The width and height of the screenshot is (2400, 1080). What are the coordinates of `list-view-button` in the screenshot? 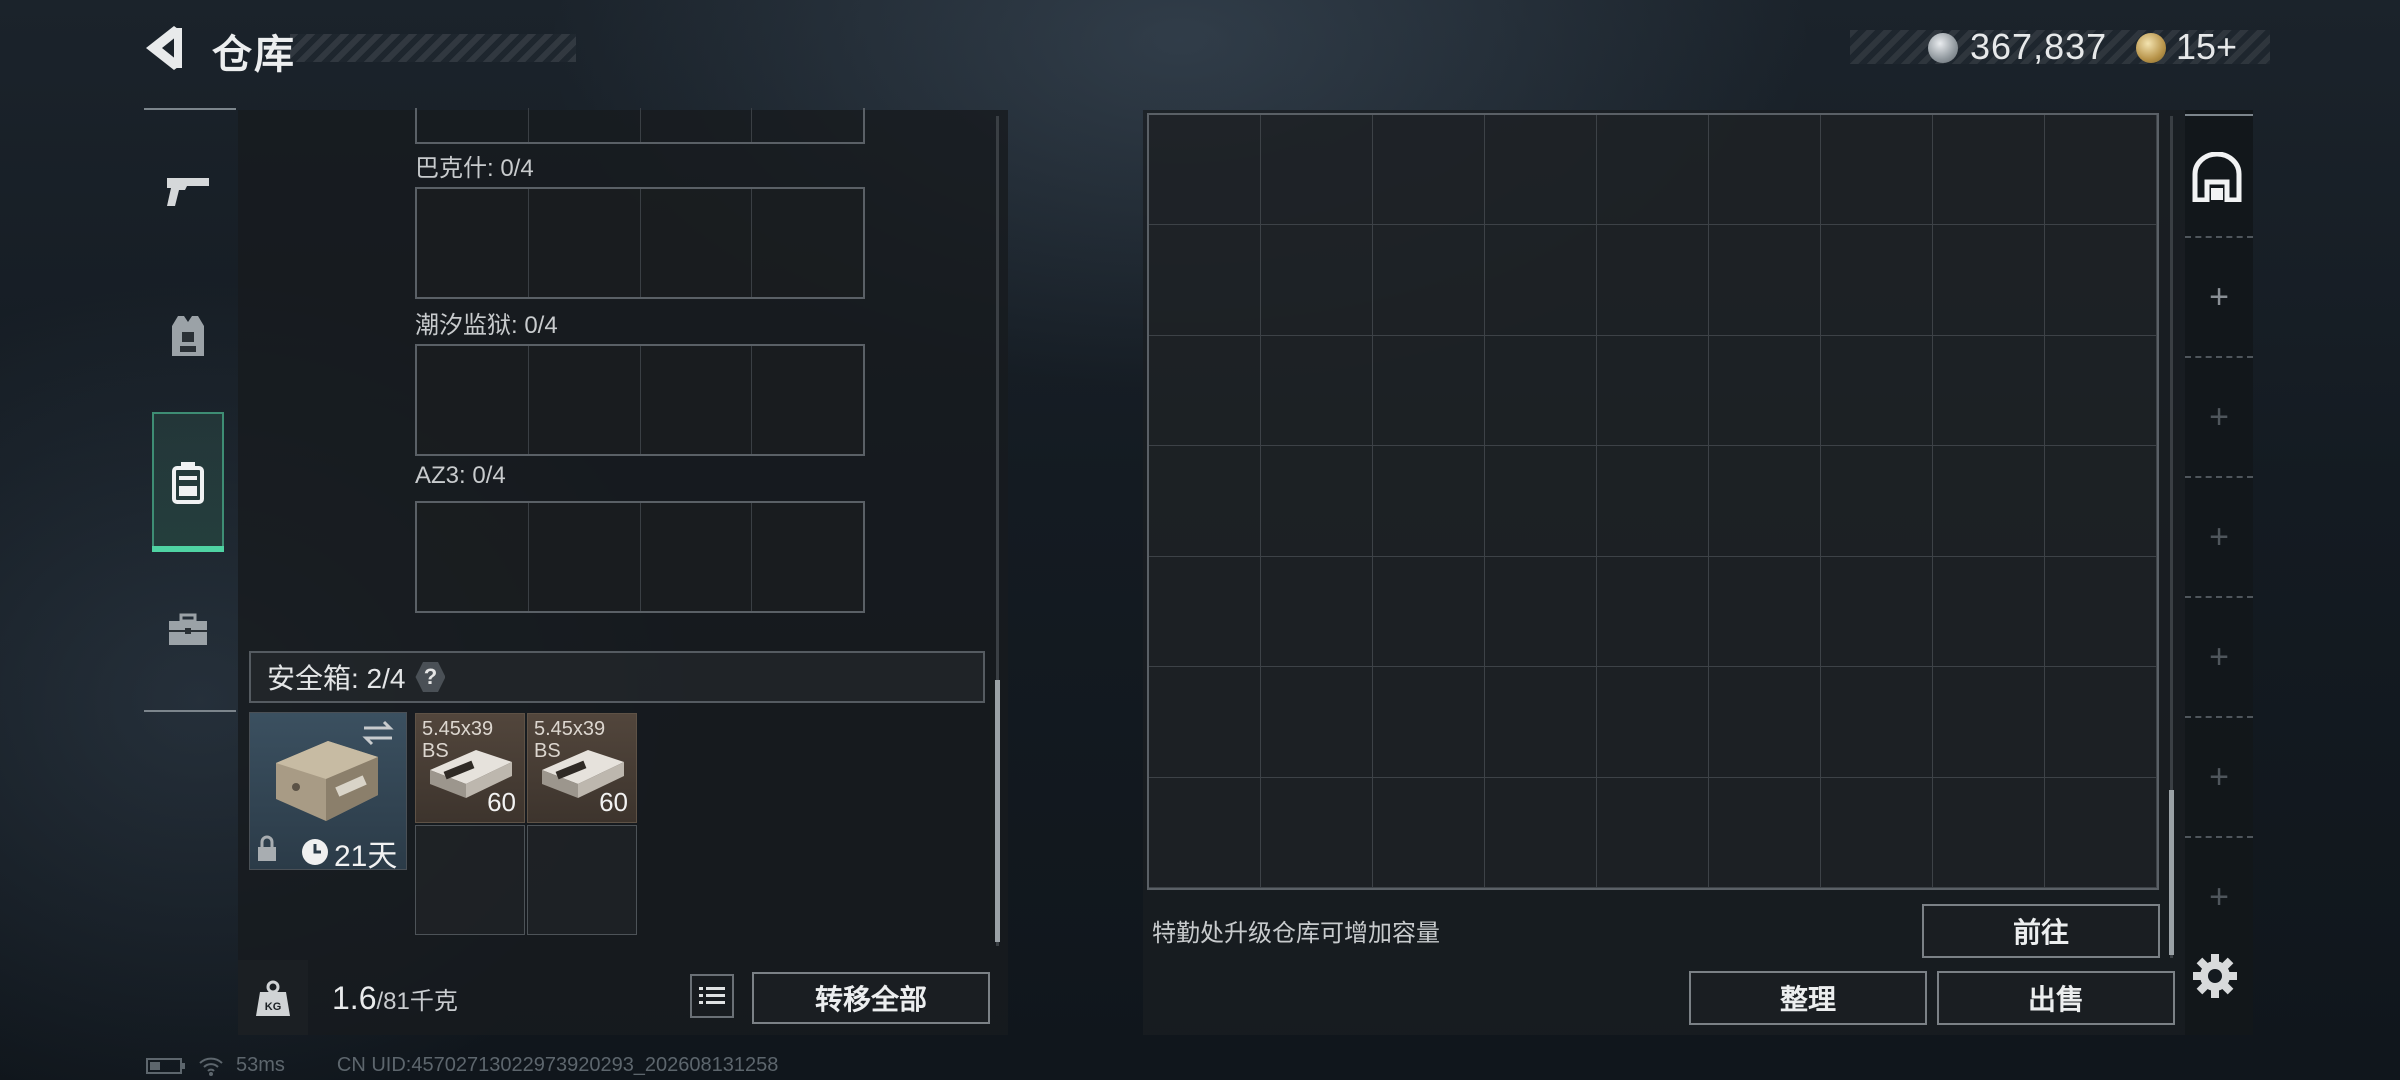 It's located at (712, 996).